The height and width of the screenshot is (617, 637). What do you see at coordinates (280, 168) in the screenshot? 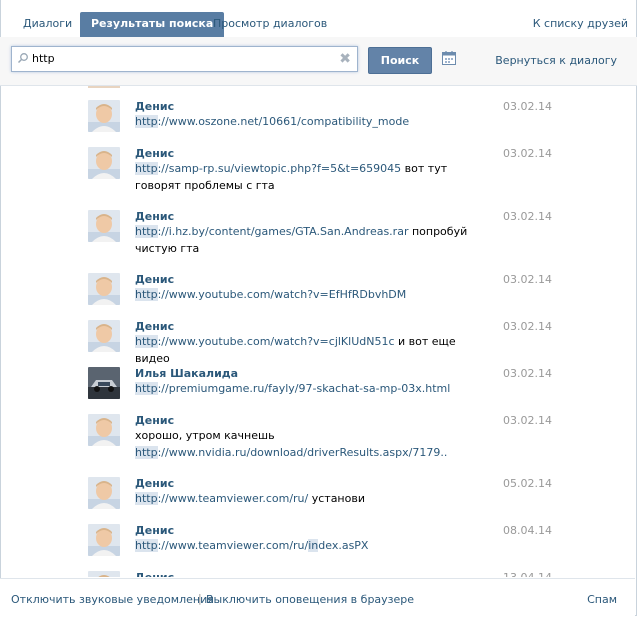
I see `message-link: ://samp-rp.su/viewtopic.php?f=5&t=659045` at bounding box center [280, 168].